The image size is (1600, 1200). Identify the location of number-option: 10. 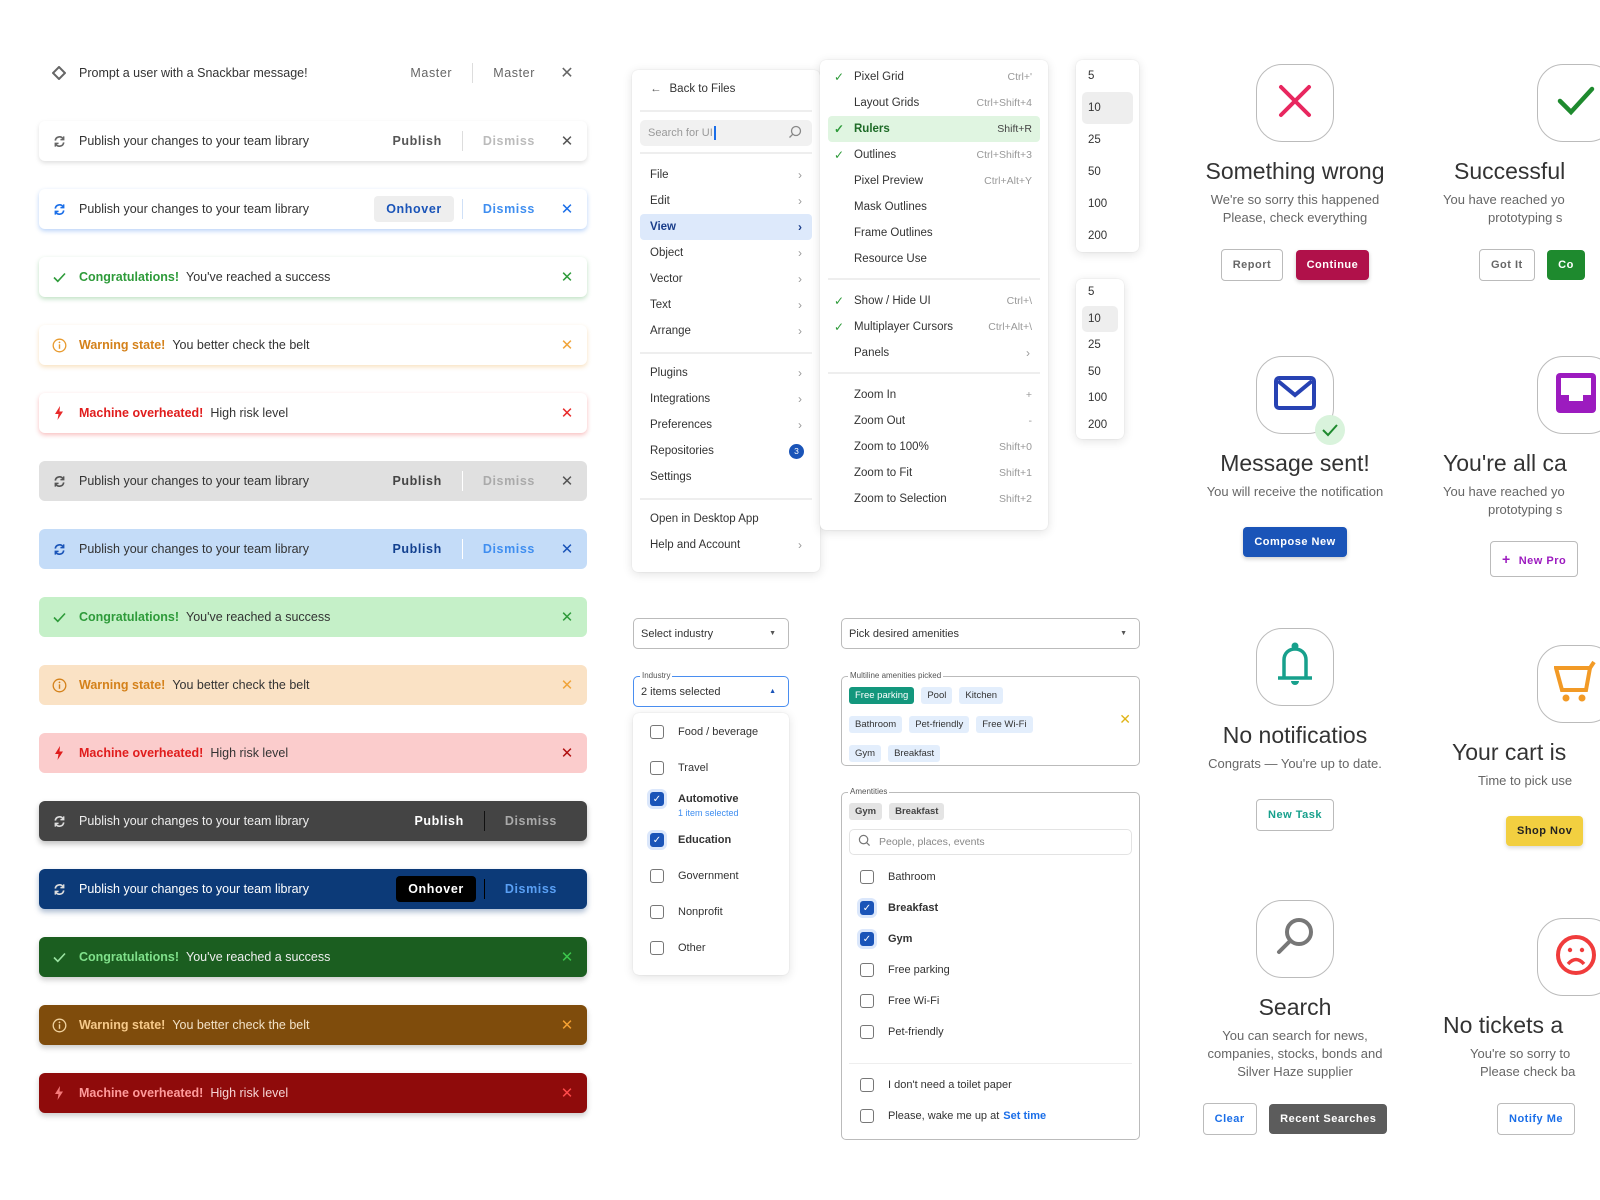
(1107, 108).